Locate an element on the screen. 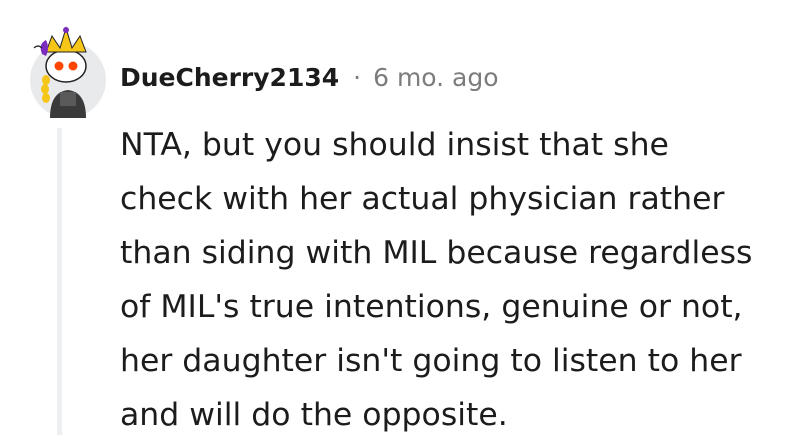  user-avatar is located at coordinates (66, 68).